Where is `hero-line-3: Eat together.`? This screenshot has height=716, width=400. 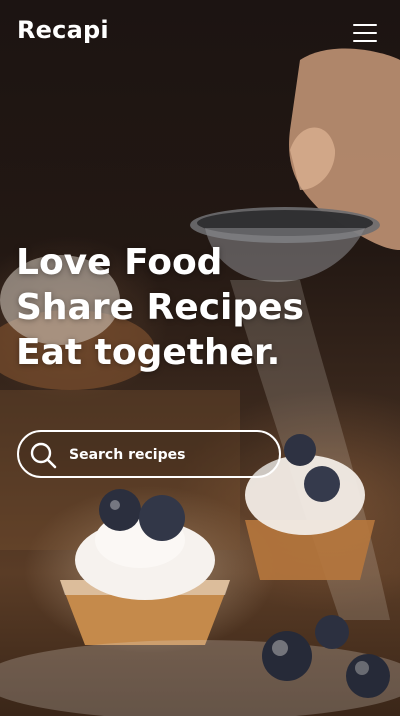
hero-line-3: Eat together. is located at coordinates (148, 352).